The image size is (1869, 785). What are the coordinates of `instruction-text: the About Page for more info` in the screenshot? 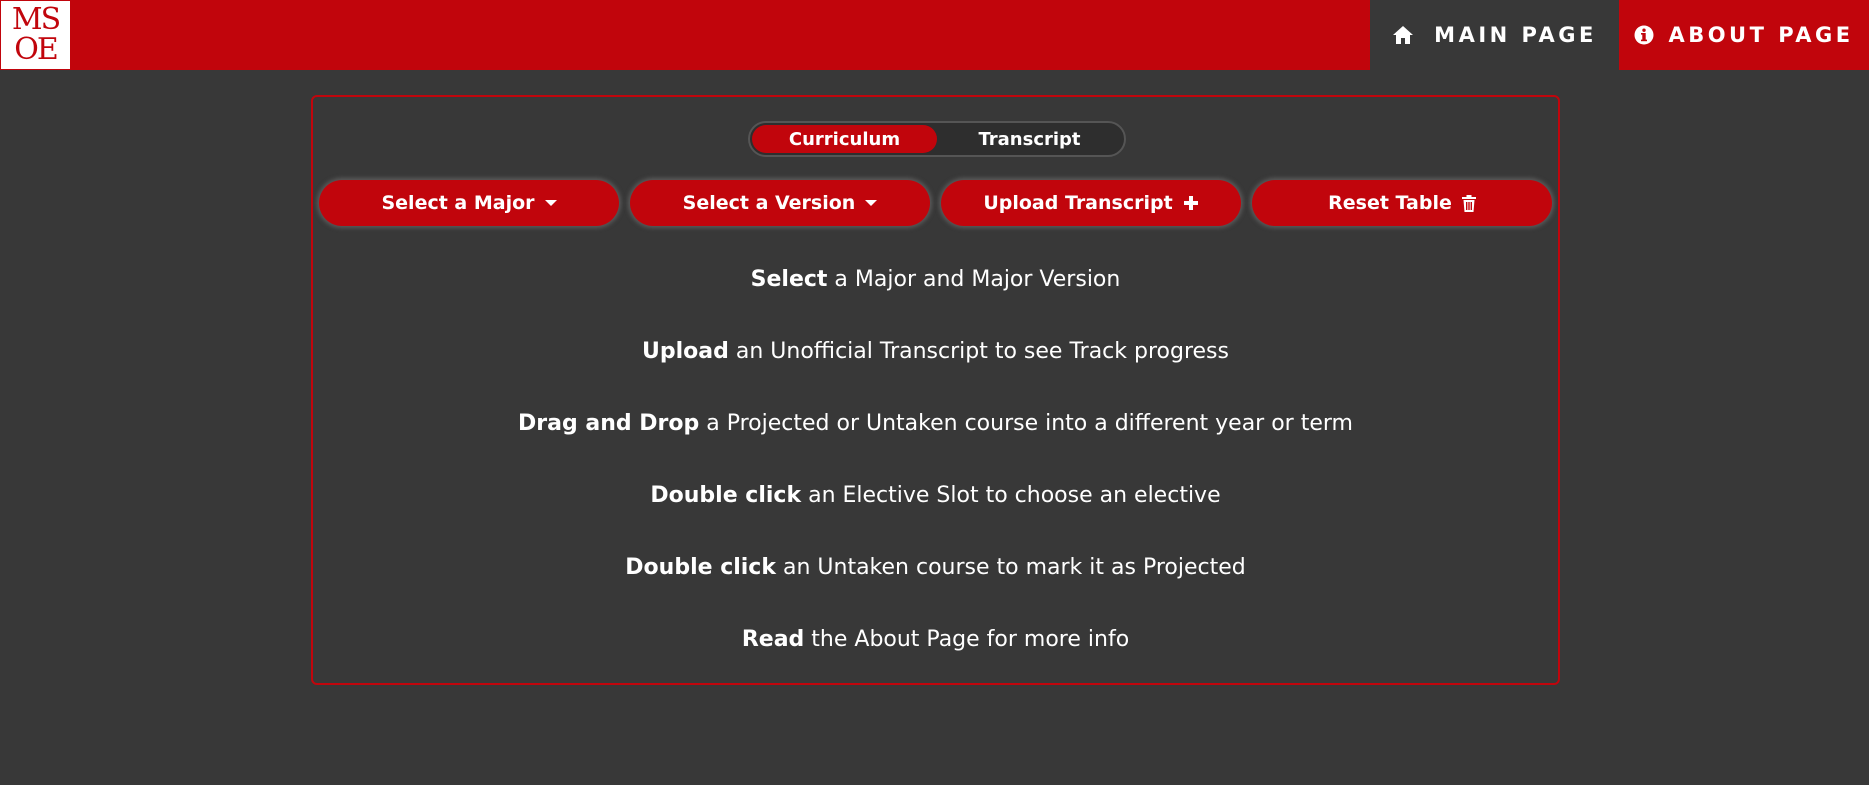 It's located at (967, 639).